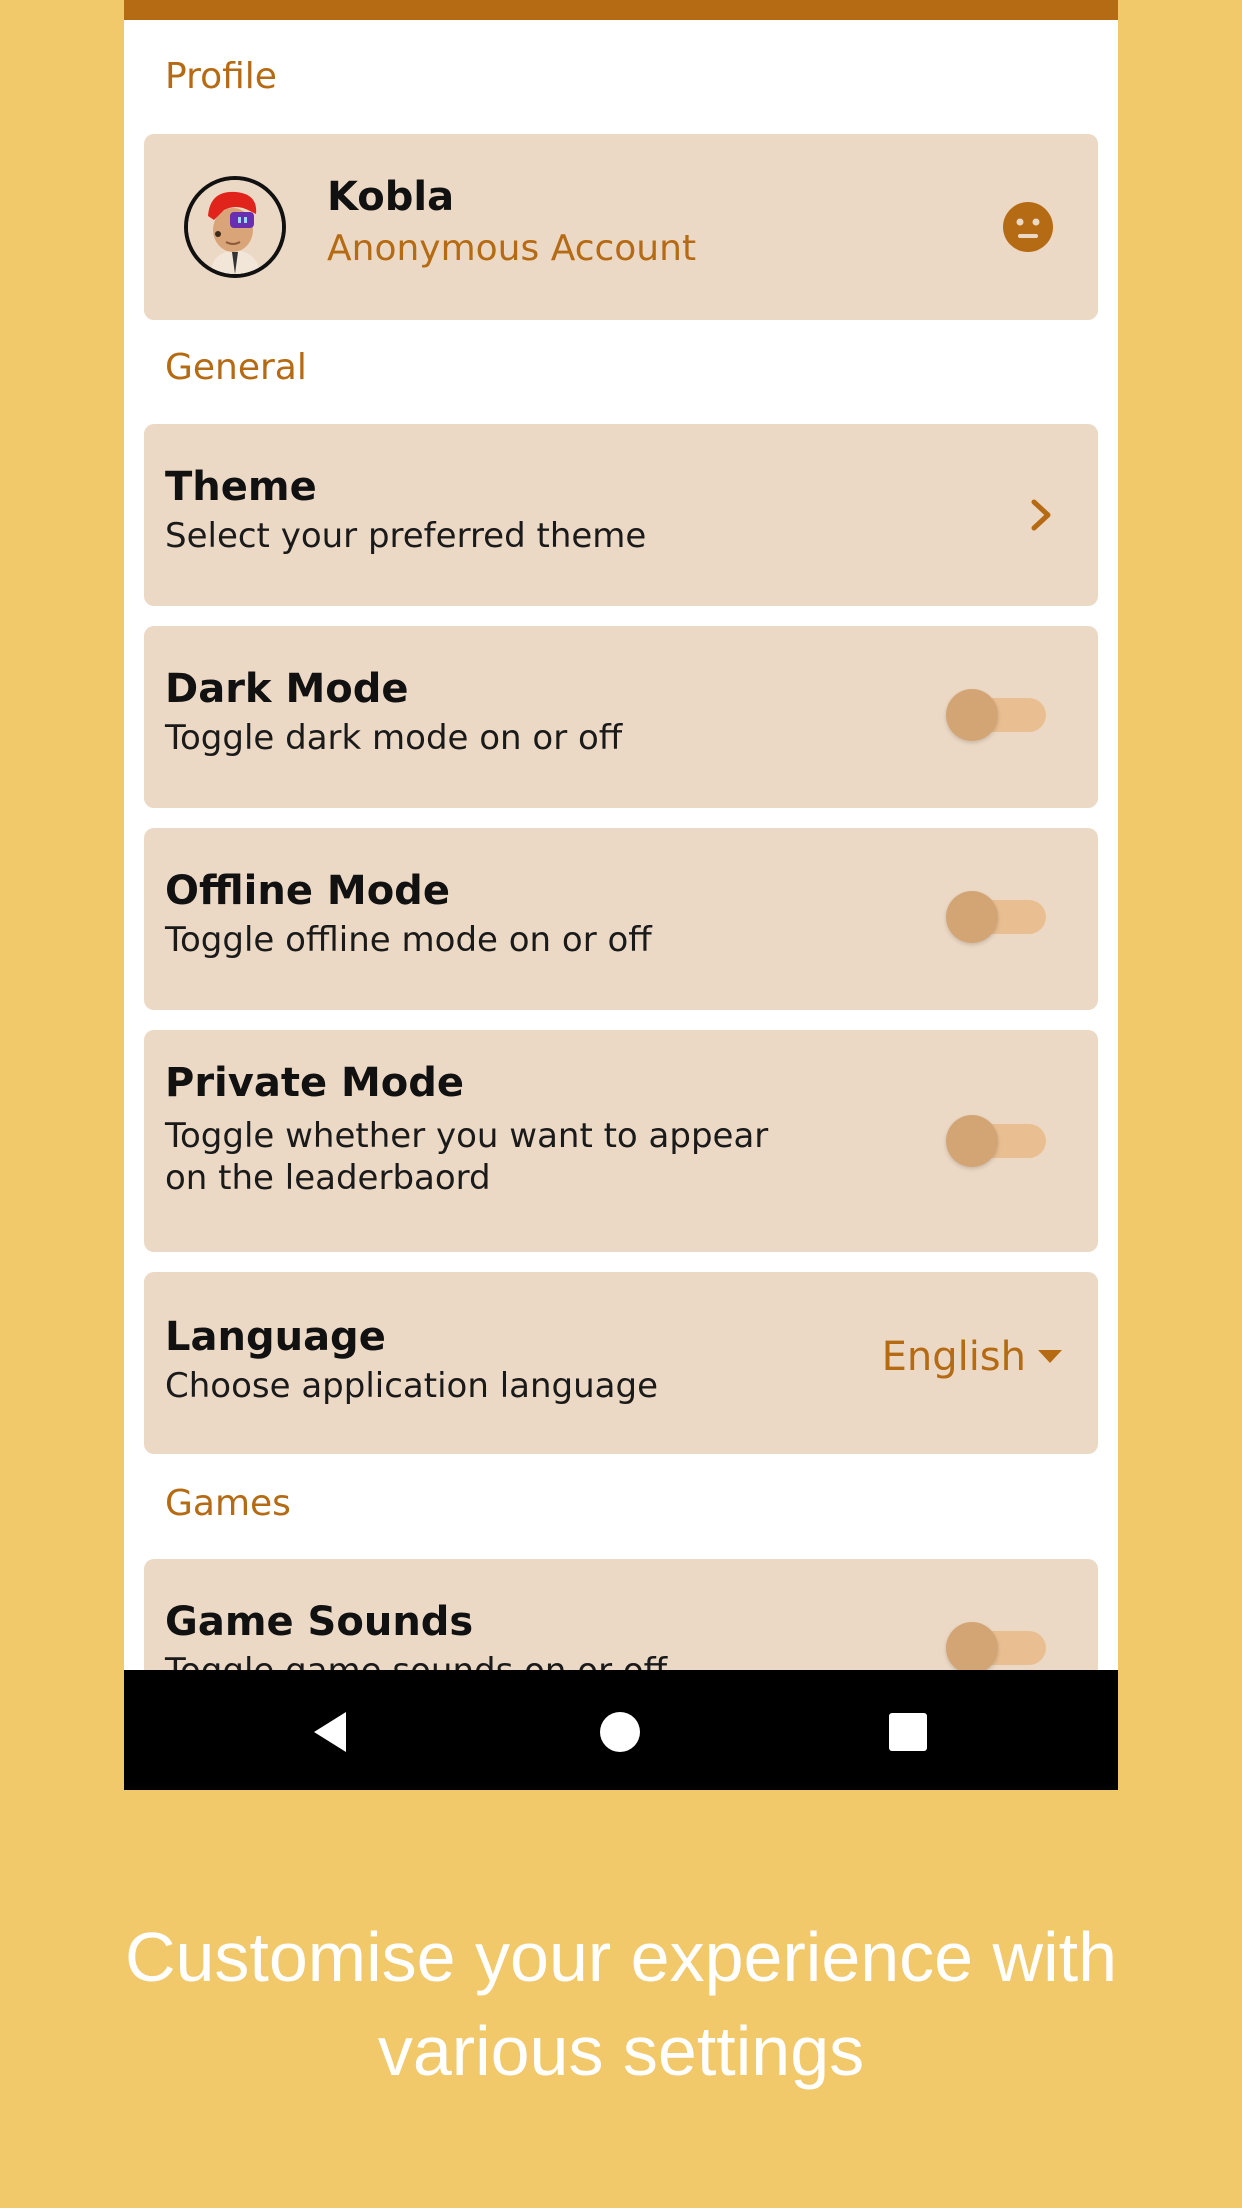  I want to click on neutral-face-icon, so click(1028, 227).